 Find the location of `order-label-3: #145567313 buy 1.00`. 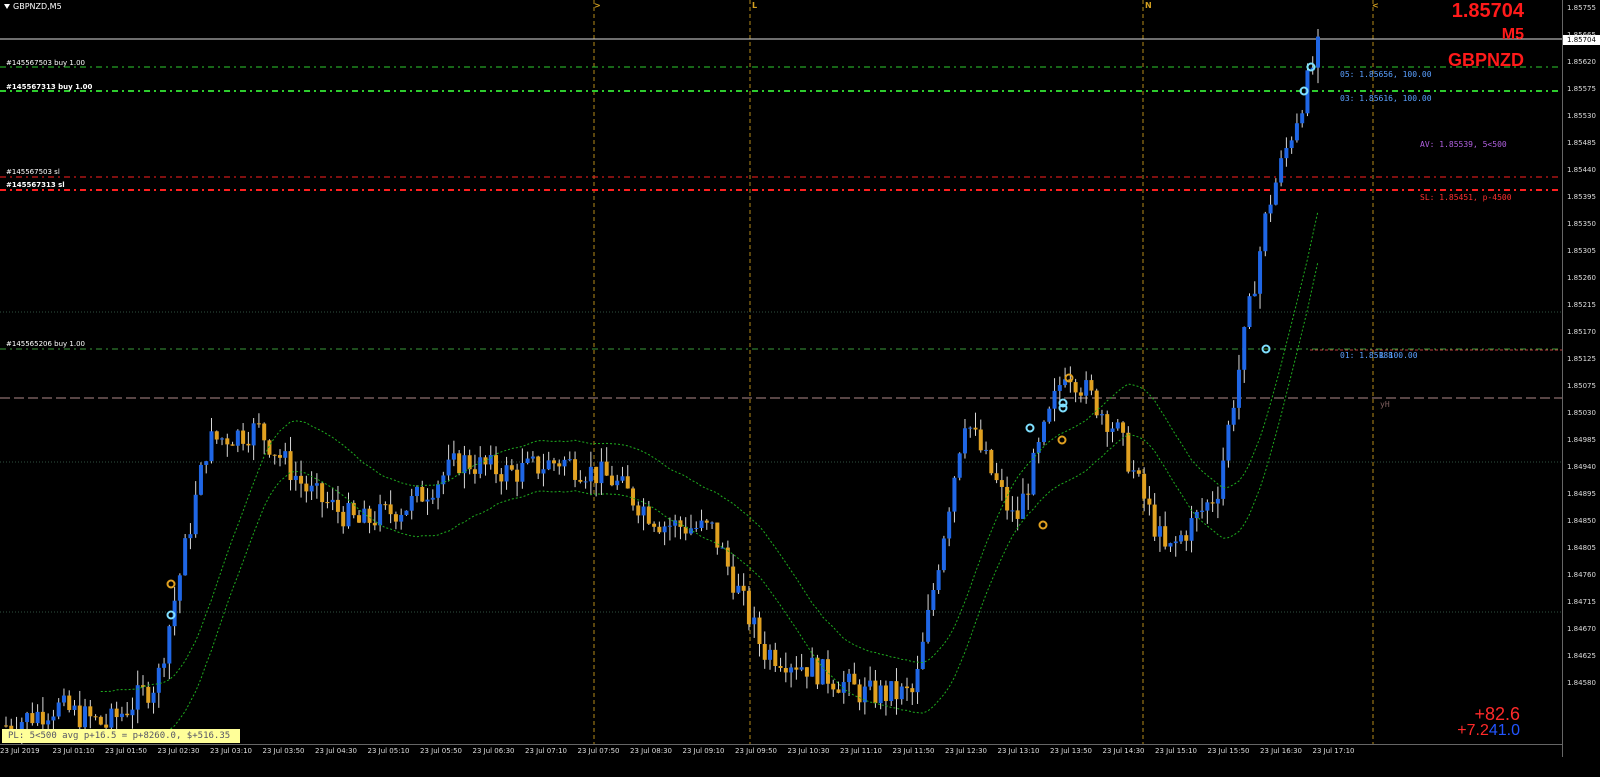

order-label-3: #145567313 buy 1.00 is located at coordinates (49, 87).